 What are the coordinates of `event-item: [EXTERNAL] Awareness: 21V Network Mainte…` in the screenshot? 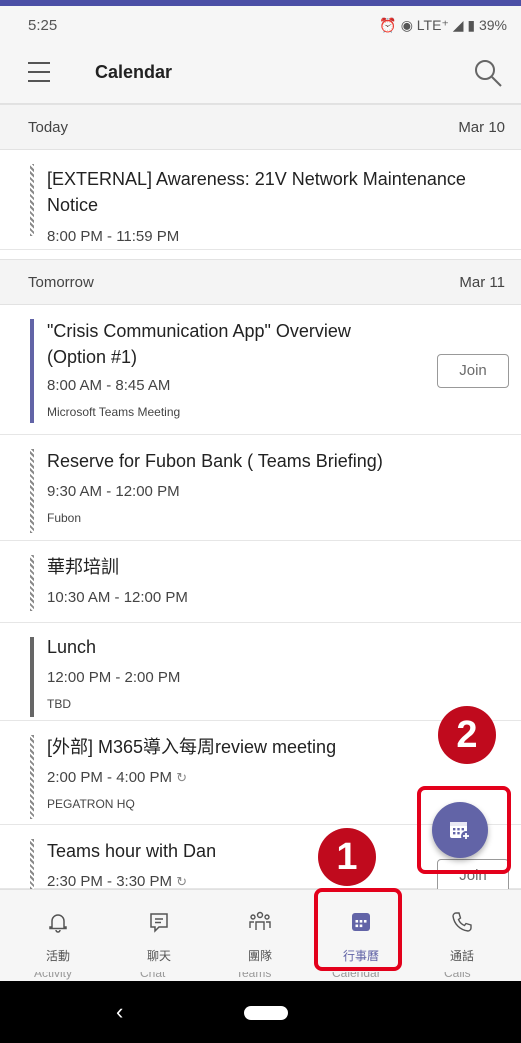 It's located at (260, 200).